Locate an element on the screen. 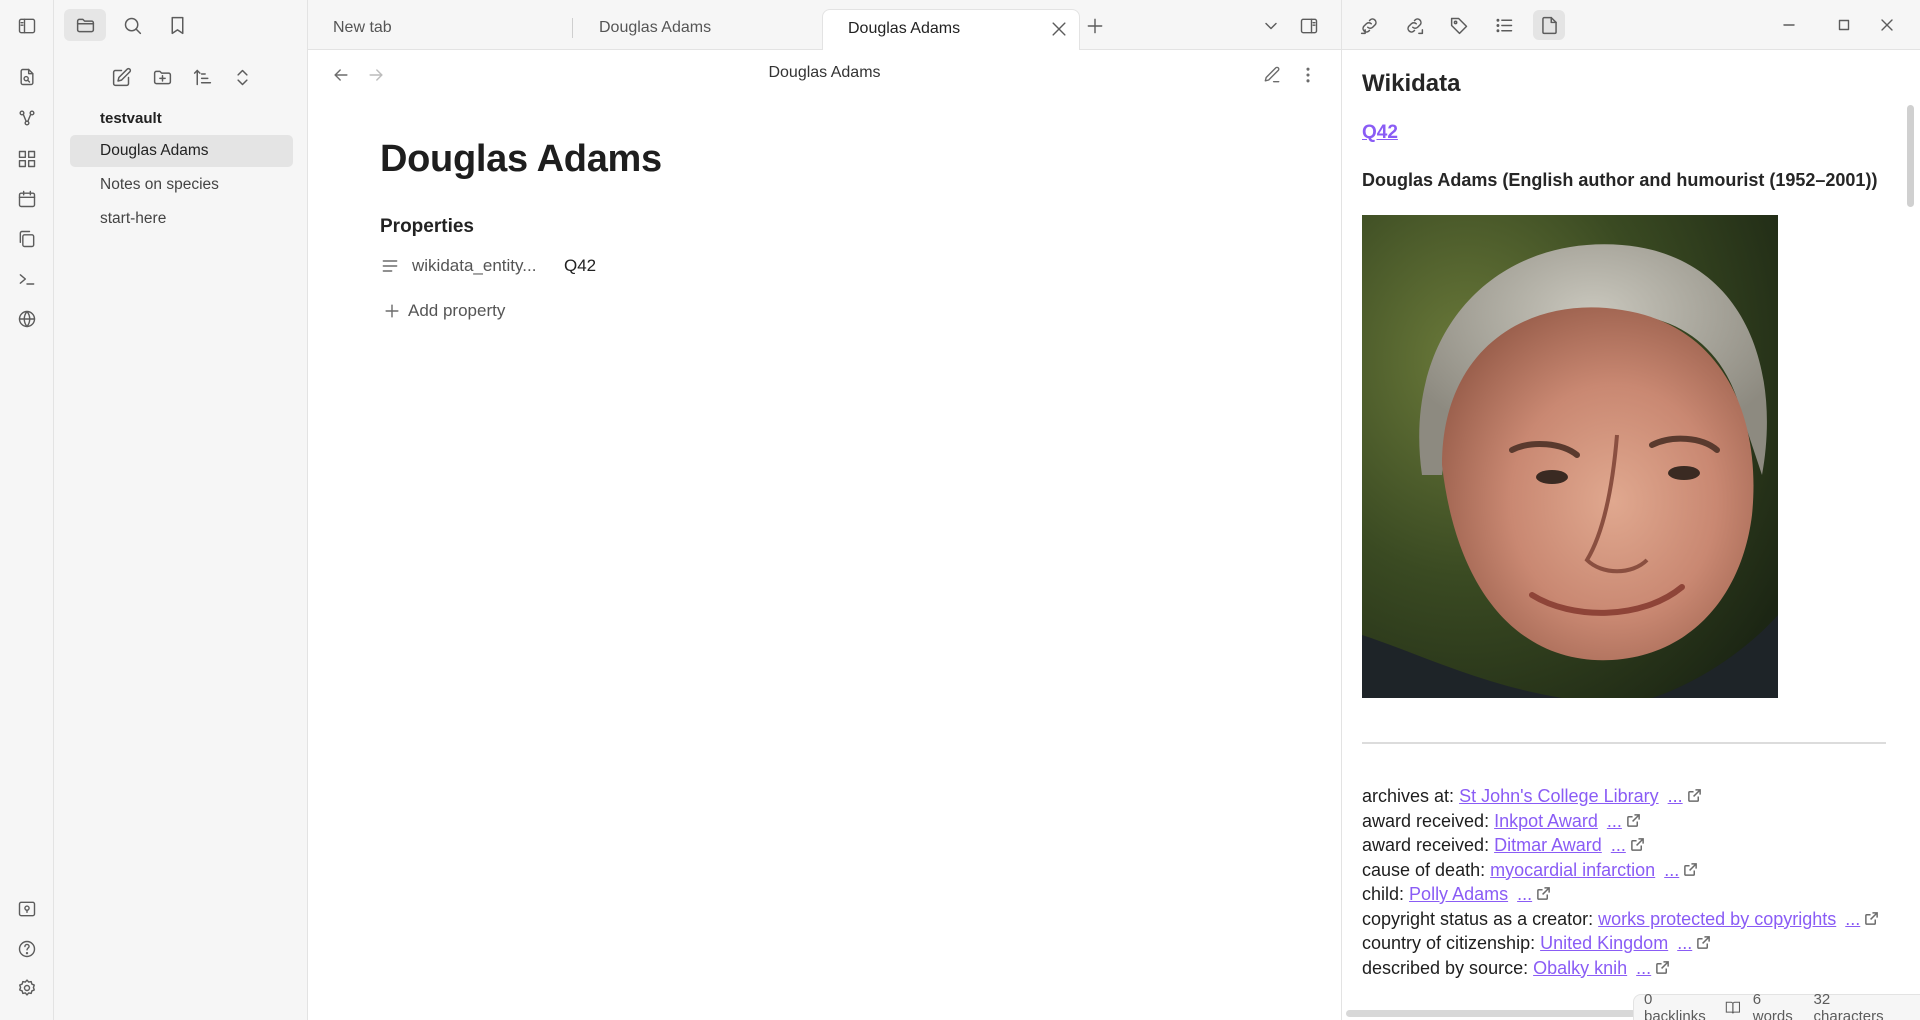 The width and height of the screenshot is (1920, 1020). more-vertical-icon is located at coordinates (1308, 75).